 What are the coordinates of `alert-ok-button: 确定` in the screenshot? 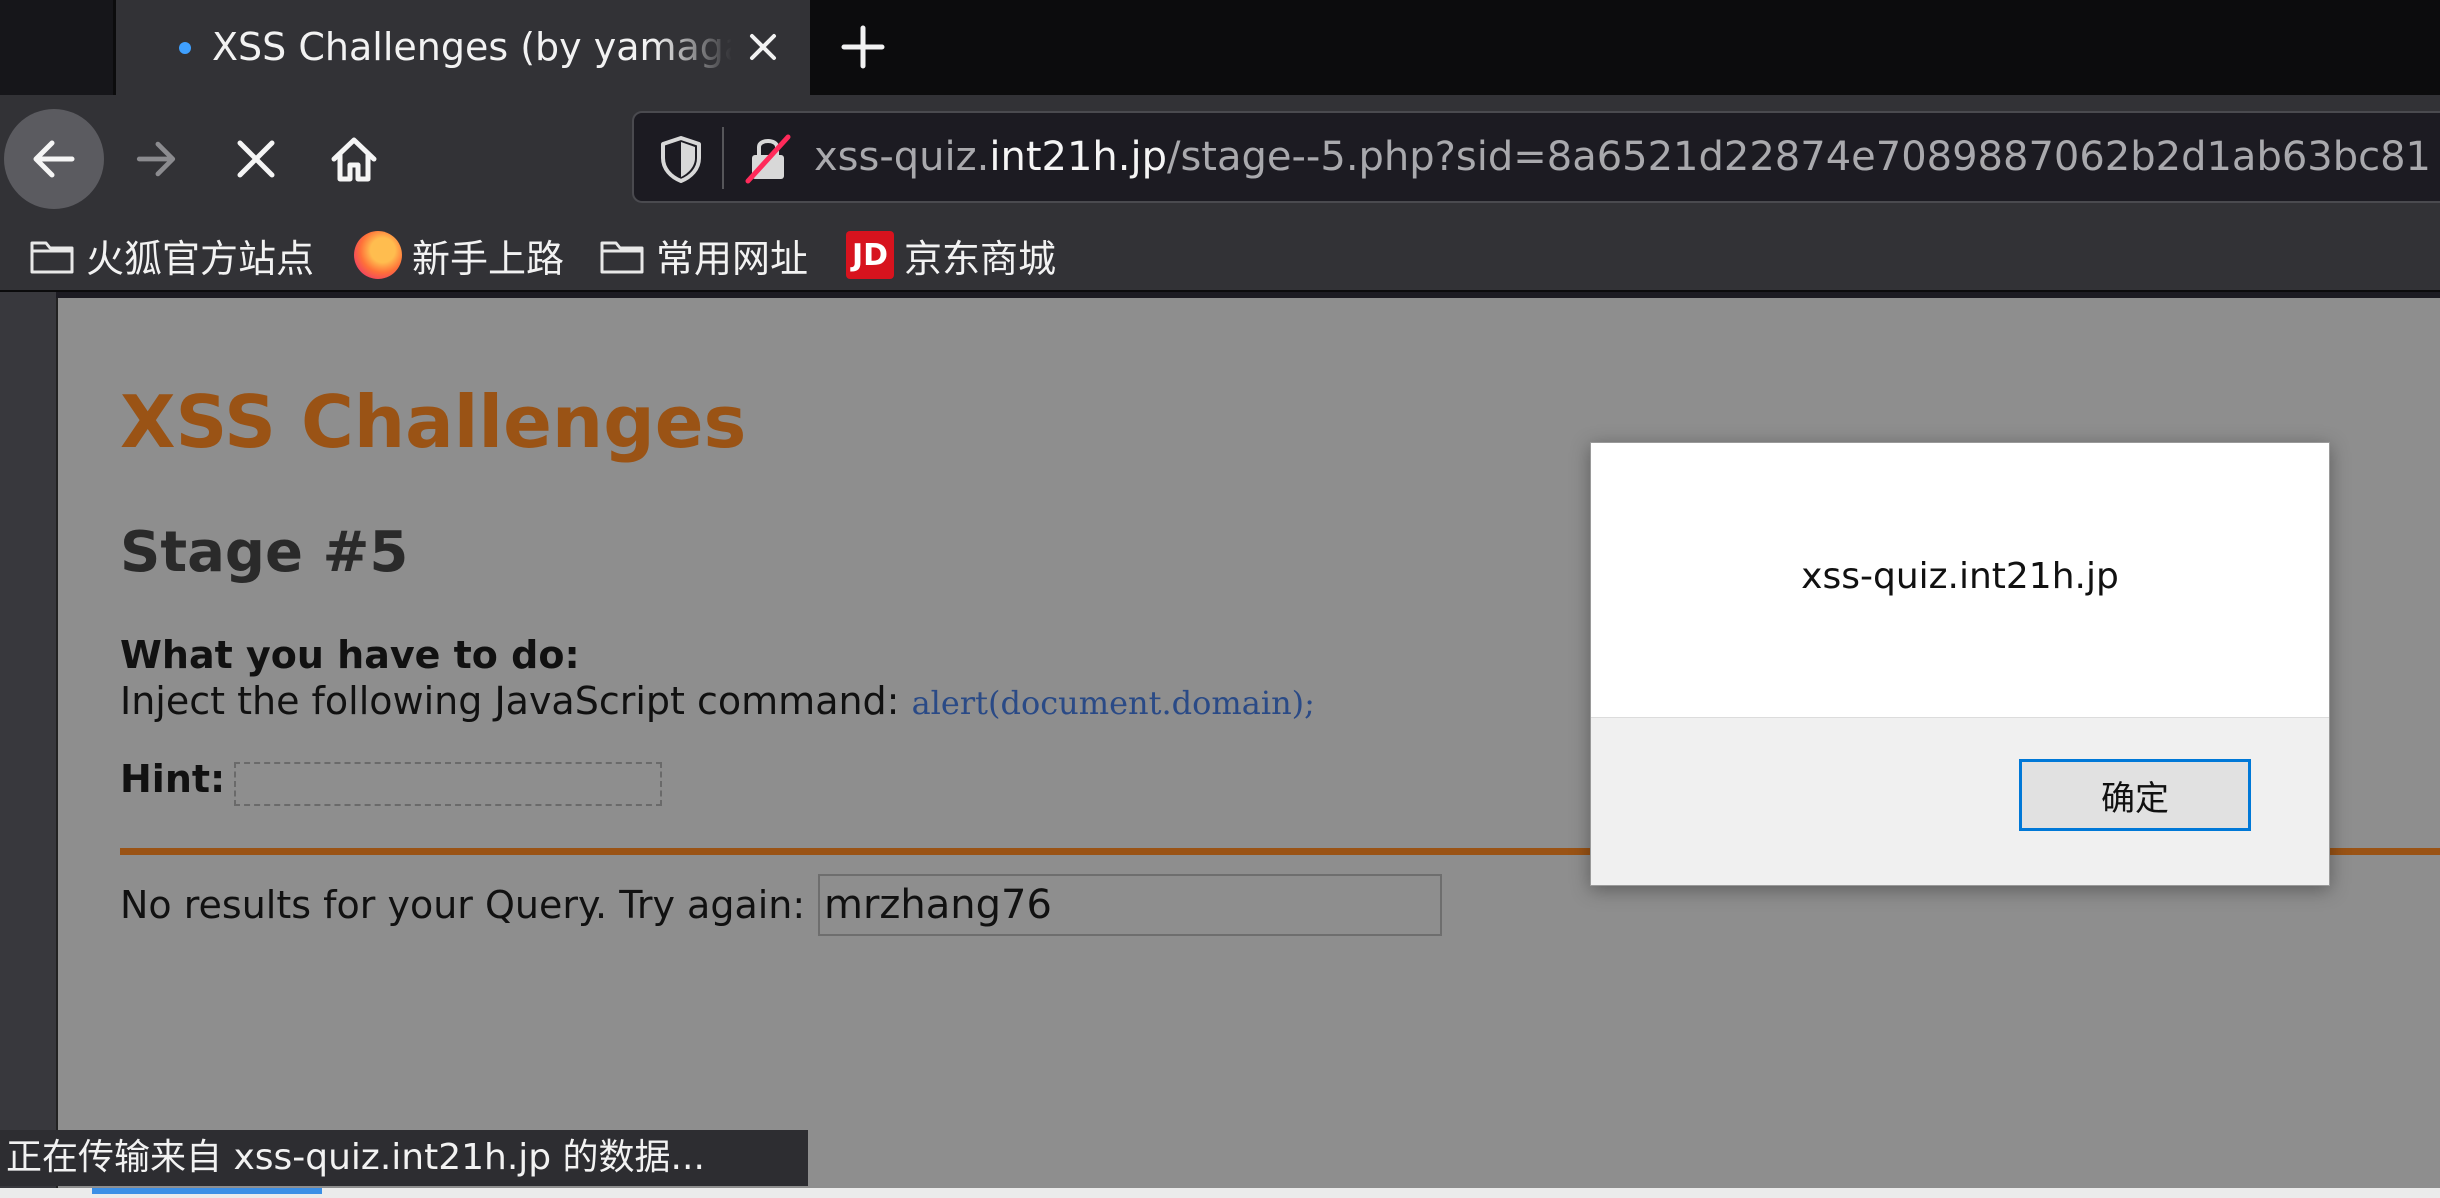 It's located at (2135, 795).